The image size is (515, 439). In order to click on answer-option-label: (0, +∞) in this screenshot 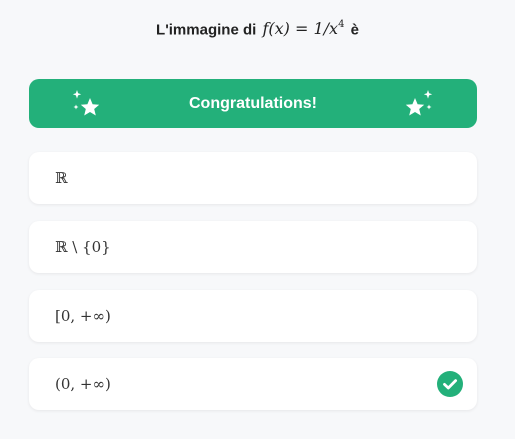, I will do `click(83, 384)`.